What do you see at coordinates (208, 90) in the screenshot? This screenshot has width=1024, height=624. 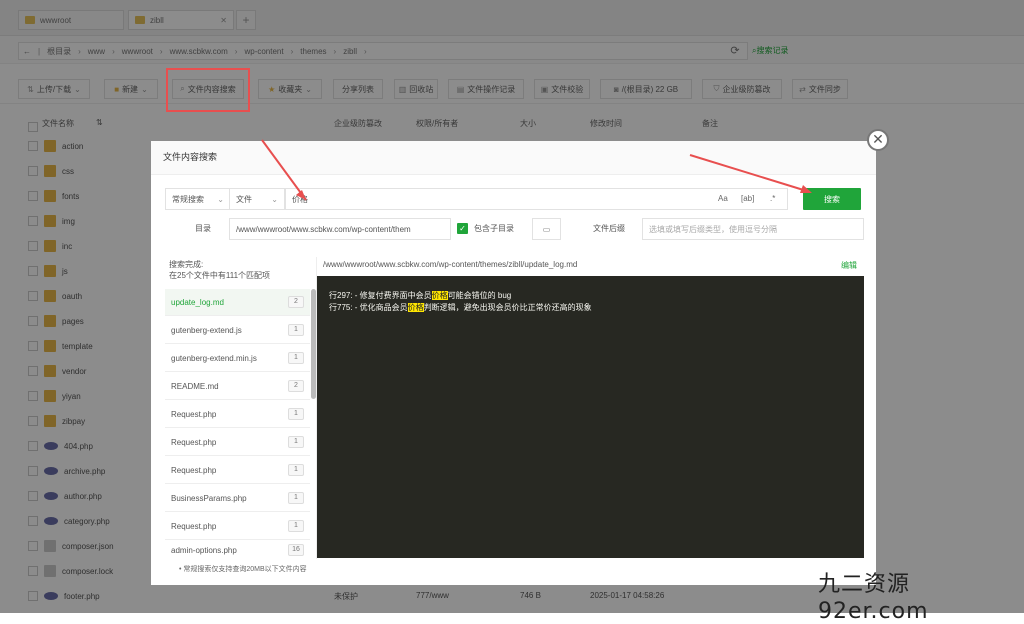 I see `annotation-highlight-box` at bounding box center [208, 90].